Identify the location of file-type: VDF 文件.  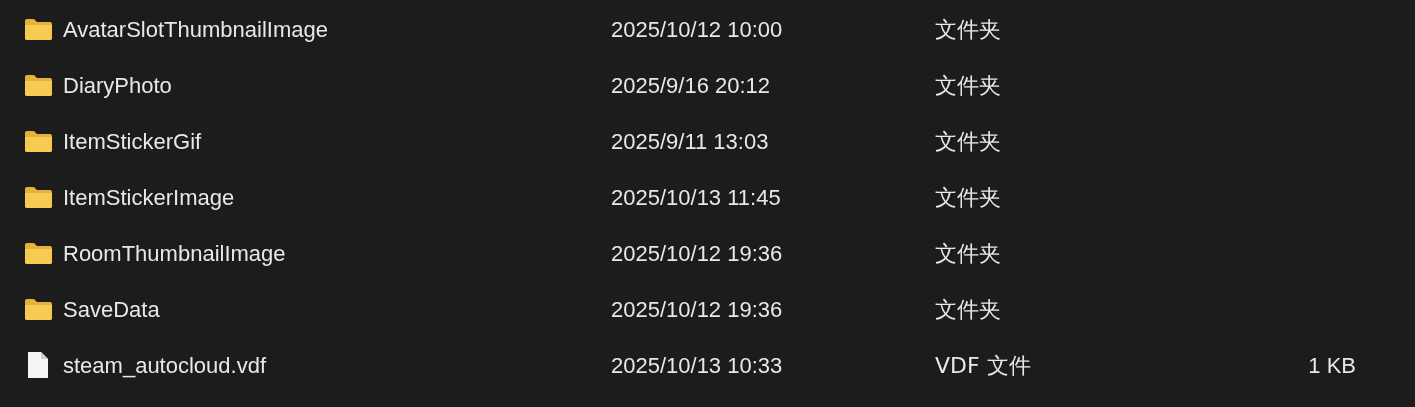
(983, 365).